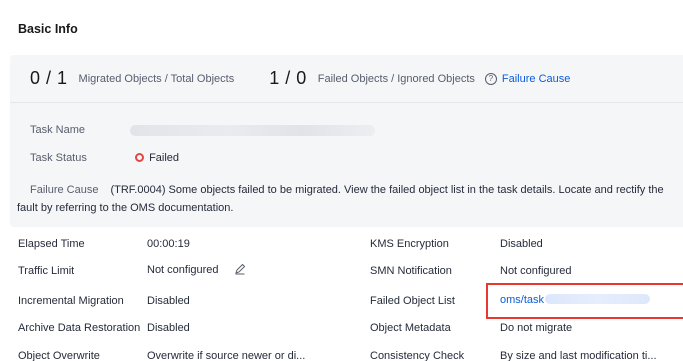  I want to click on failed-object-list-link: oms/task, so click(575, 300).